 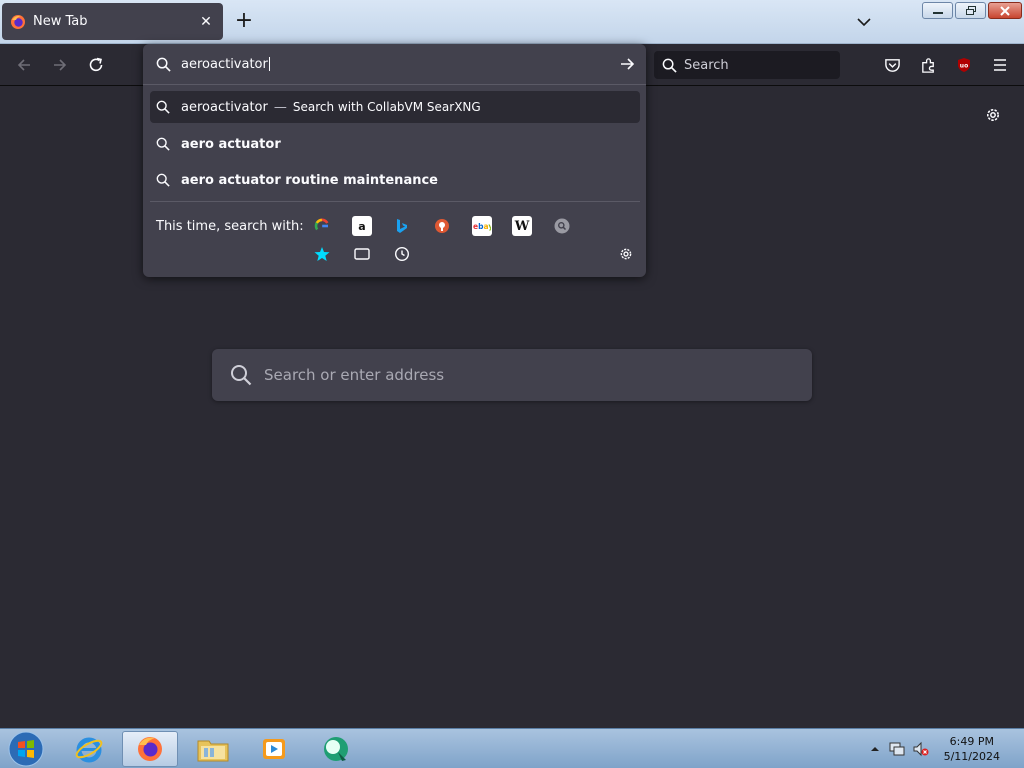 What do you see at coordinates (362, 254) in the screenshot?
I see `tabs-icon` at bounding box center [362, 254].